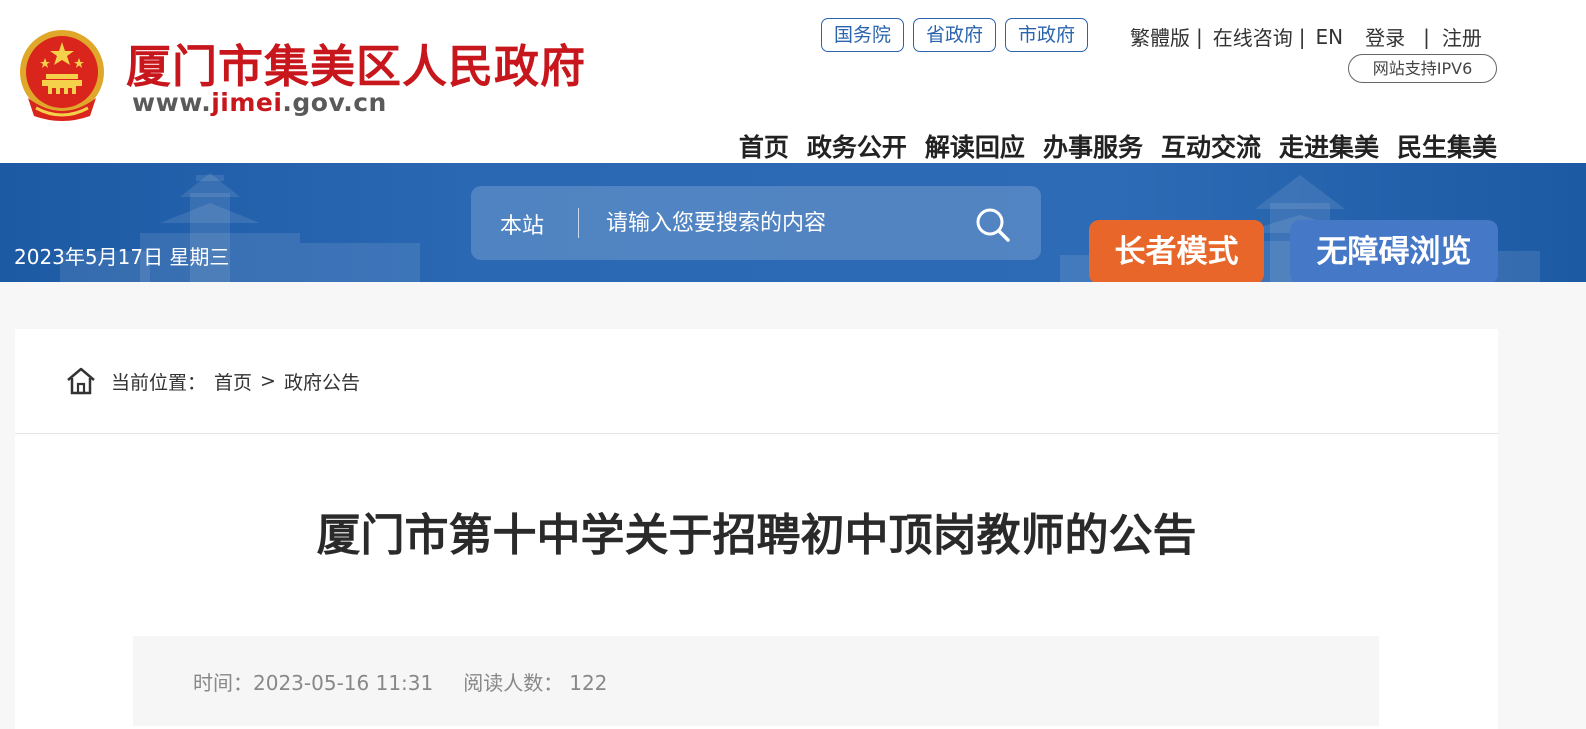  I want to click on breadcrumb: 当前位置： 首页 > 政府公告, so click(212, 381).